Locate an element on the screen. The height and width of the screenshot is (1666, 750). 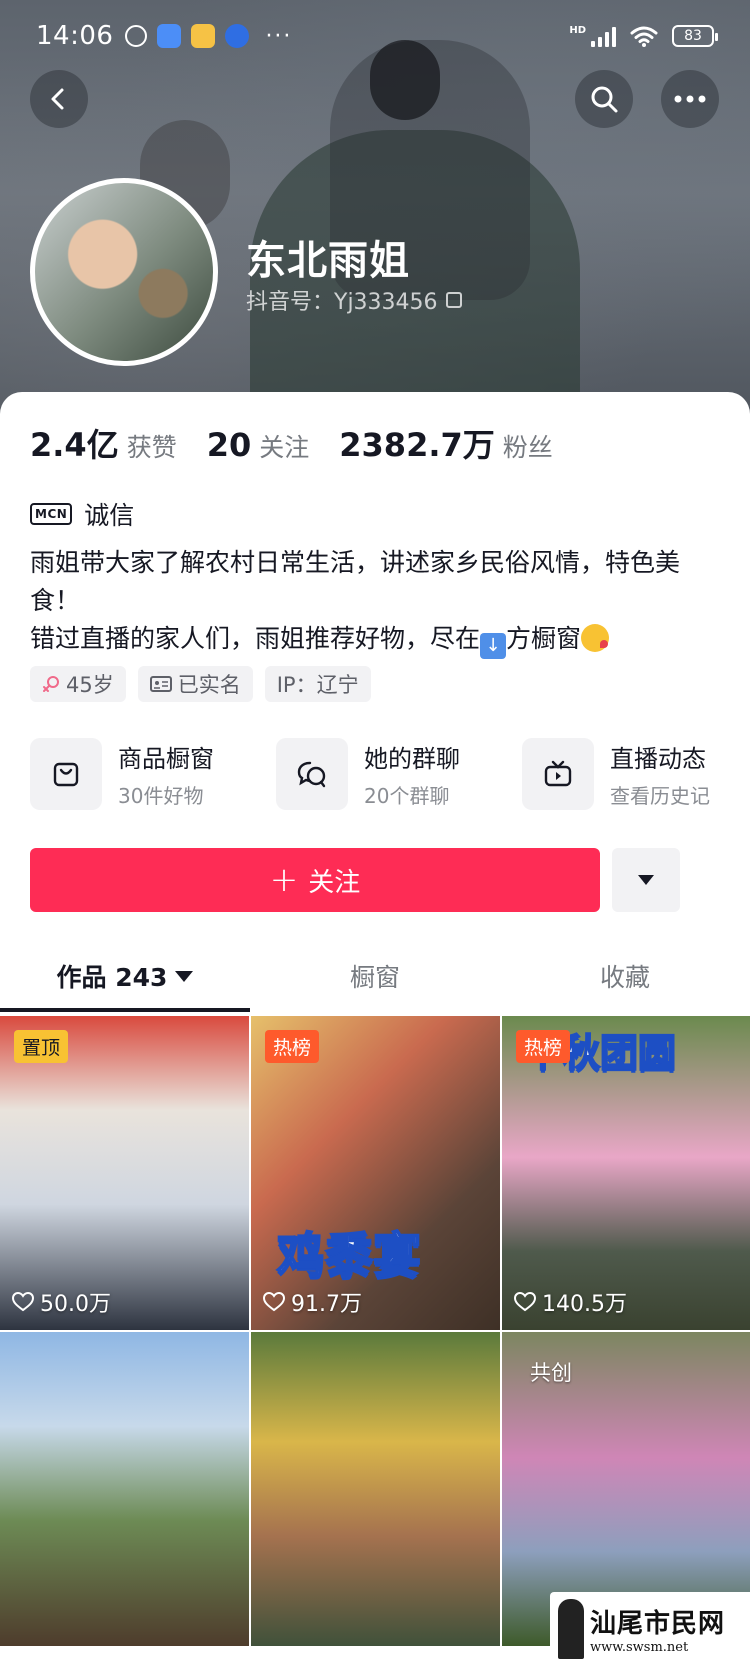
plus-icon: + is located at coordinates (284, 880).